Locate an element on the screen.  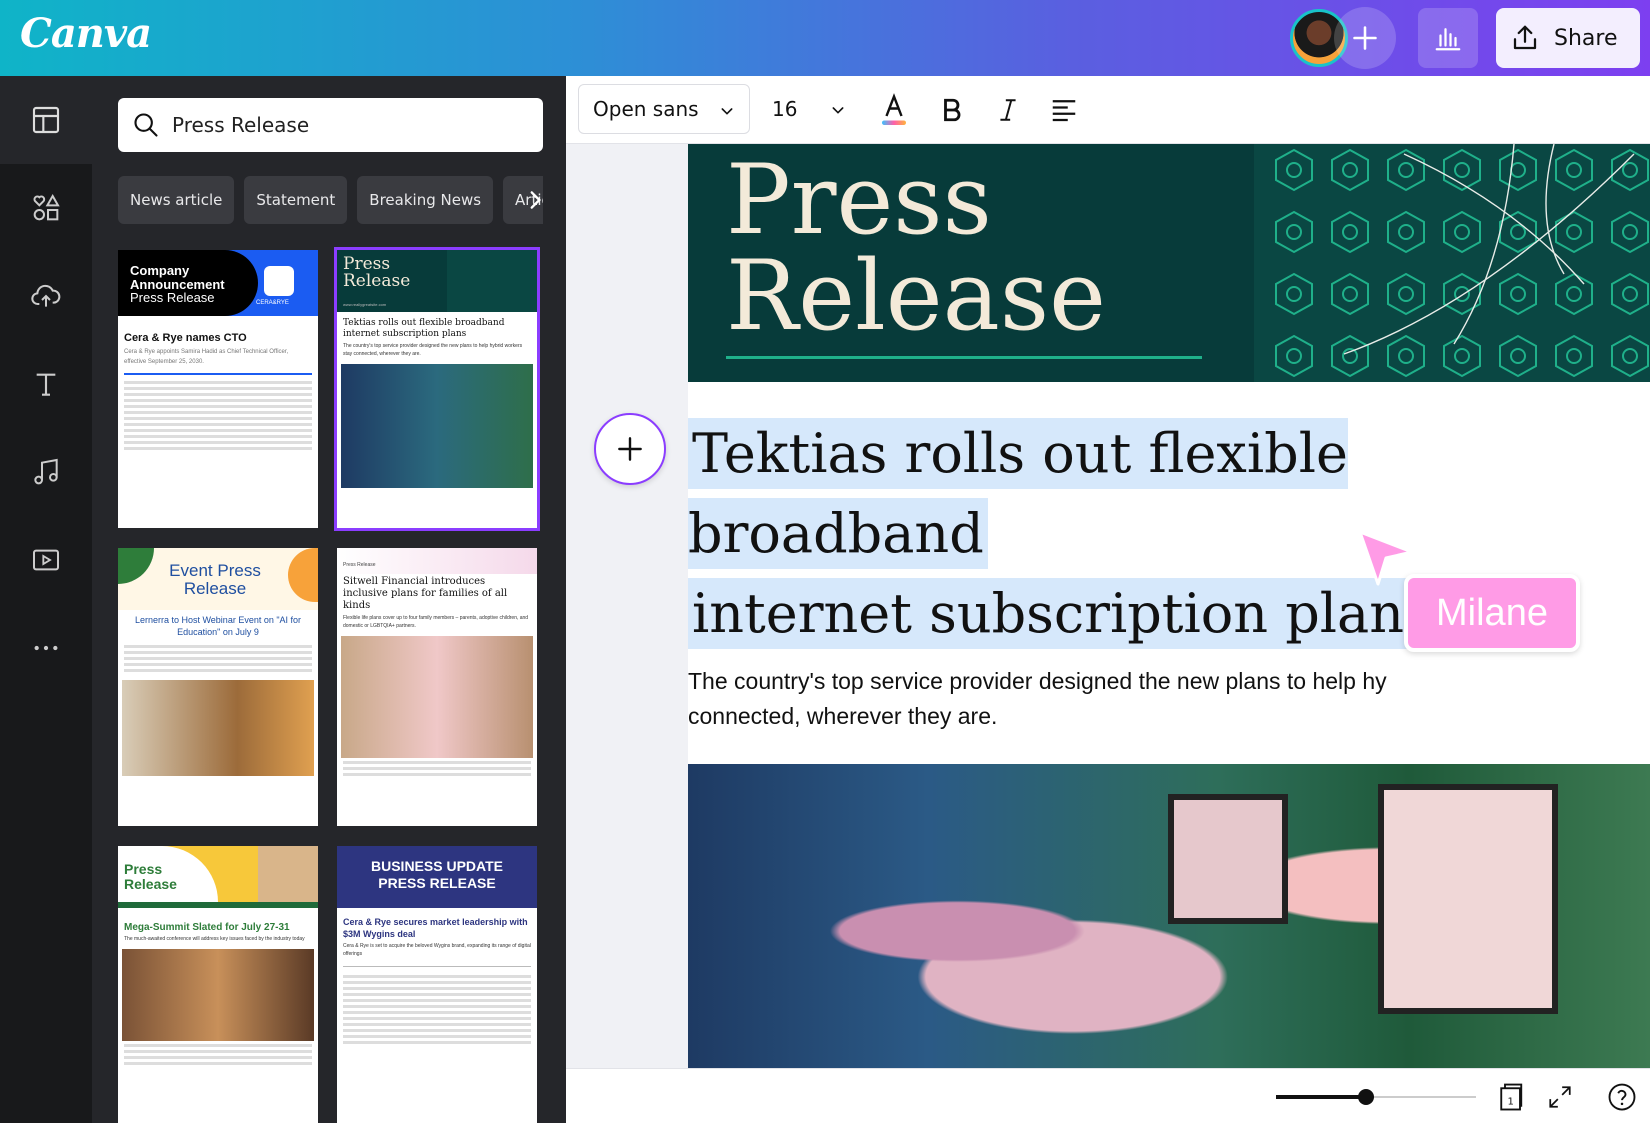
search-input is located at coordinates (352, 125).